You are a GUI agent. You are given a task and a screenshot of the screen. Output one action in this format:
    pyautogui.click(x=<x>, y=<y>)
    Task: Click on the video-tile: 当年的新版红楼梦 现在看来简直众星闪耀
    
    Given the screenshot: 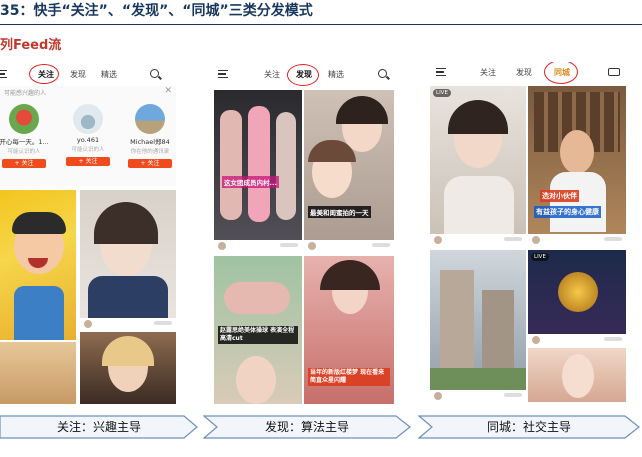 What is the action you would take?
    pyautogui.click(x=349, y=330)
    